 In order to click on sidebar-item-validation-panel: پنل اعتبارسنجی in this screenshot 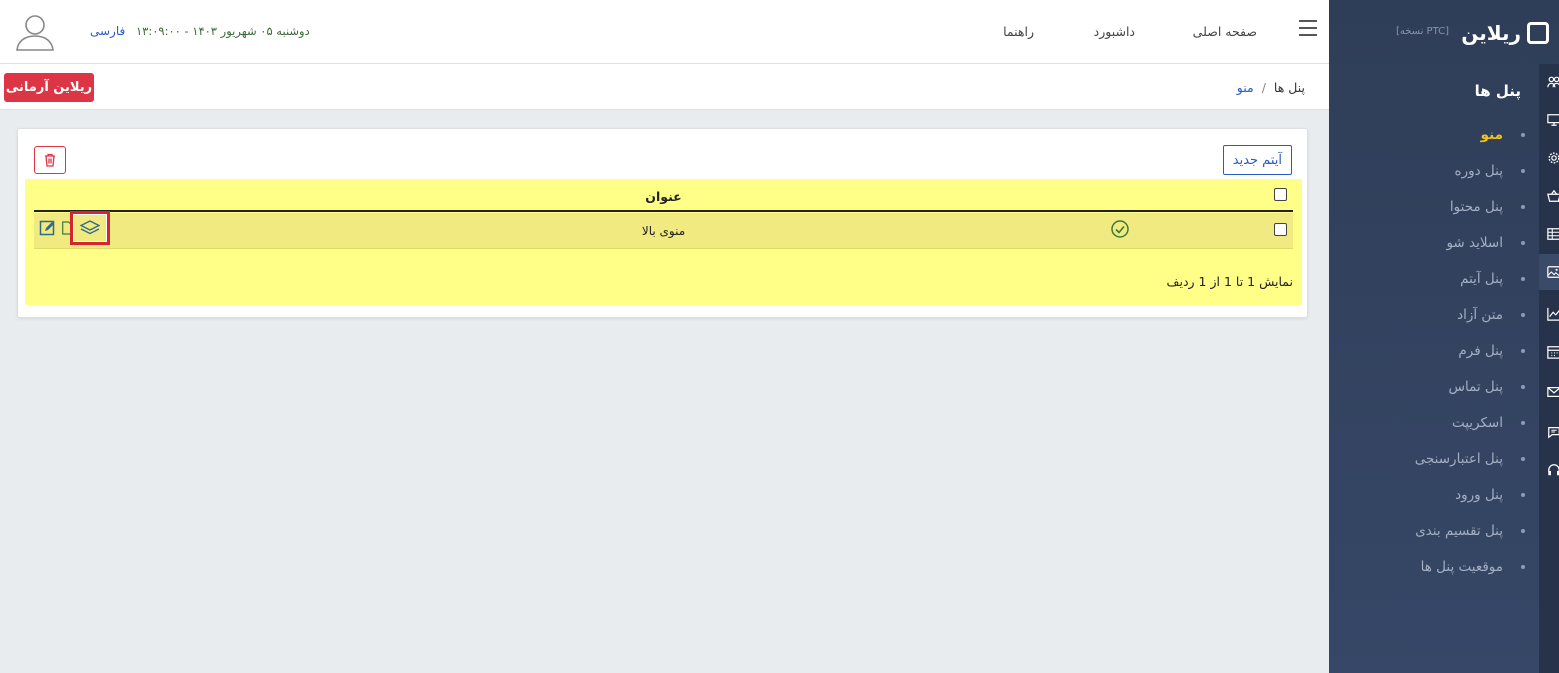, I will do `click(1437, 459)`.